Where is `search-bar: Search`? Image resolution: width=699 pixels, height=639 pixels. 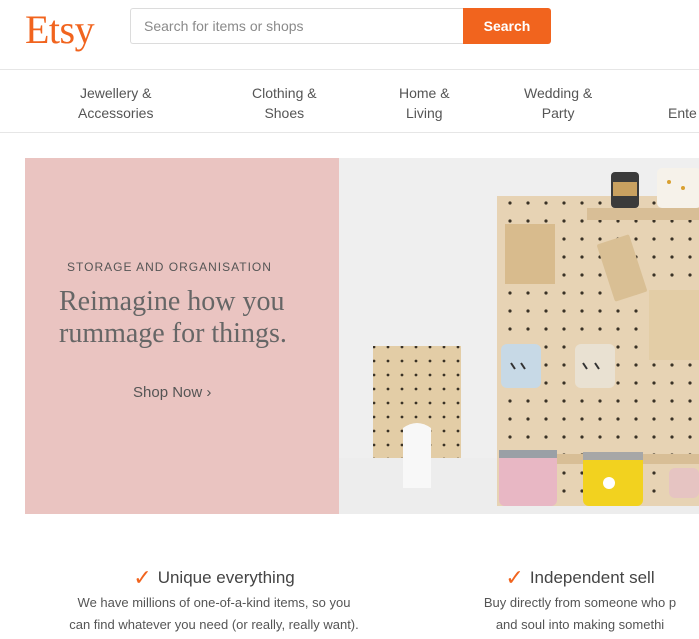 search-bar: Search is located at coordinates (340, 26).